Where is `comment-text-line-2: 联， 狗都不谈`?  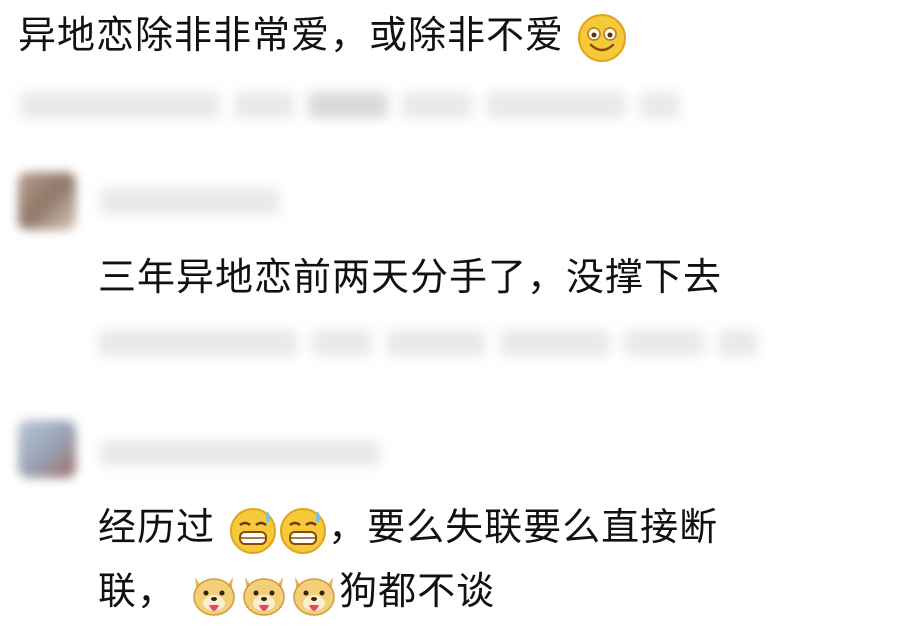
comment-text-line-2: 联， 狗都不谈 is located at coordinates (296, 593).